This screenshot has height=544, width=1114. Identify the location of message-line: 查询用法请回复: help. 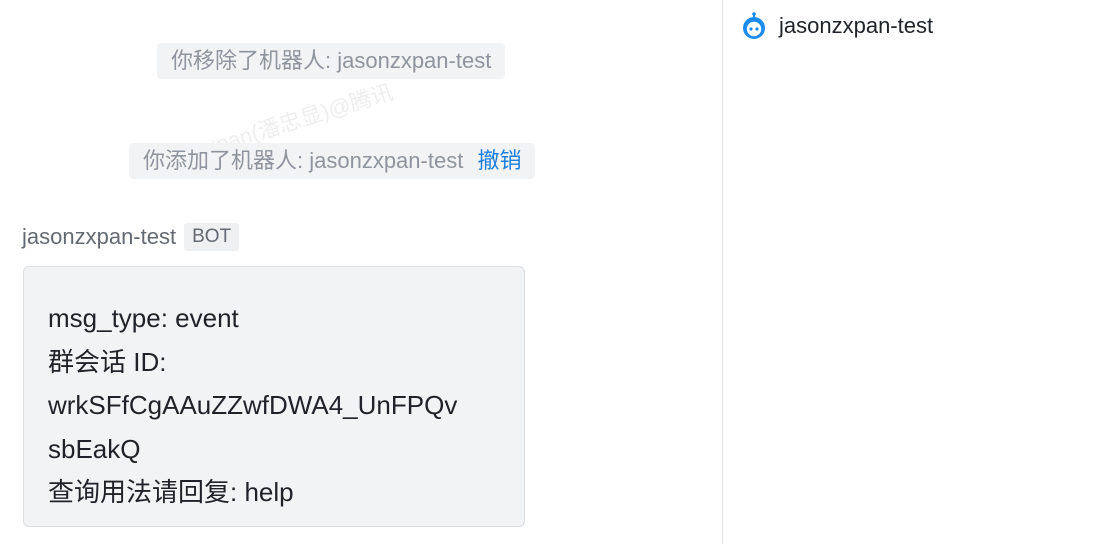
(171, 492).